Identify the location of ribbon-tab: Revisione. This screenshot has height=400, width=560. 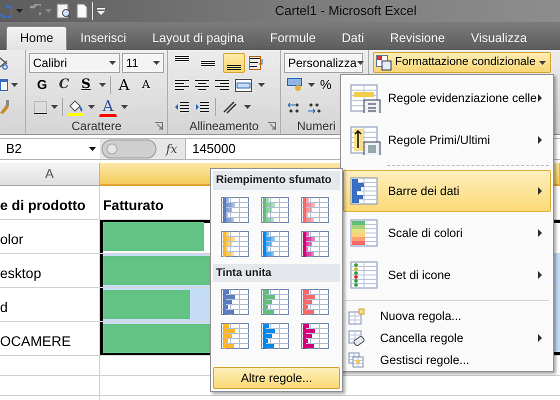
(417, 38).